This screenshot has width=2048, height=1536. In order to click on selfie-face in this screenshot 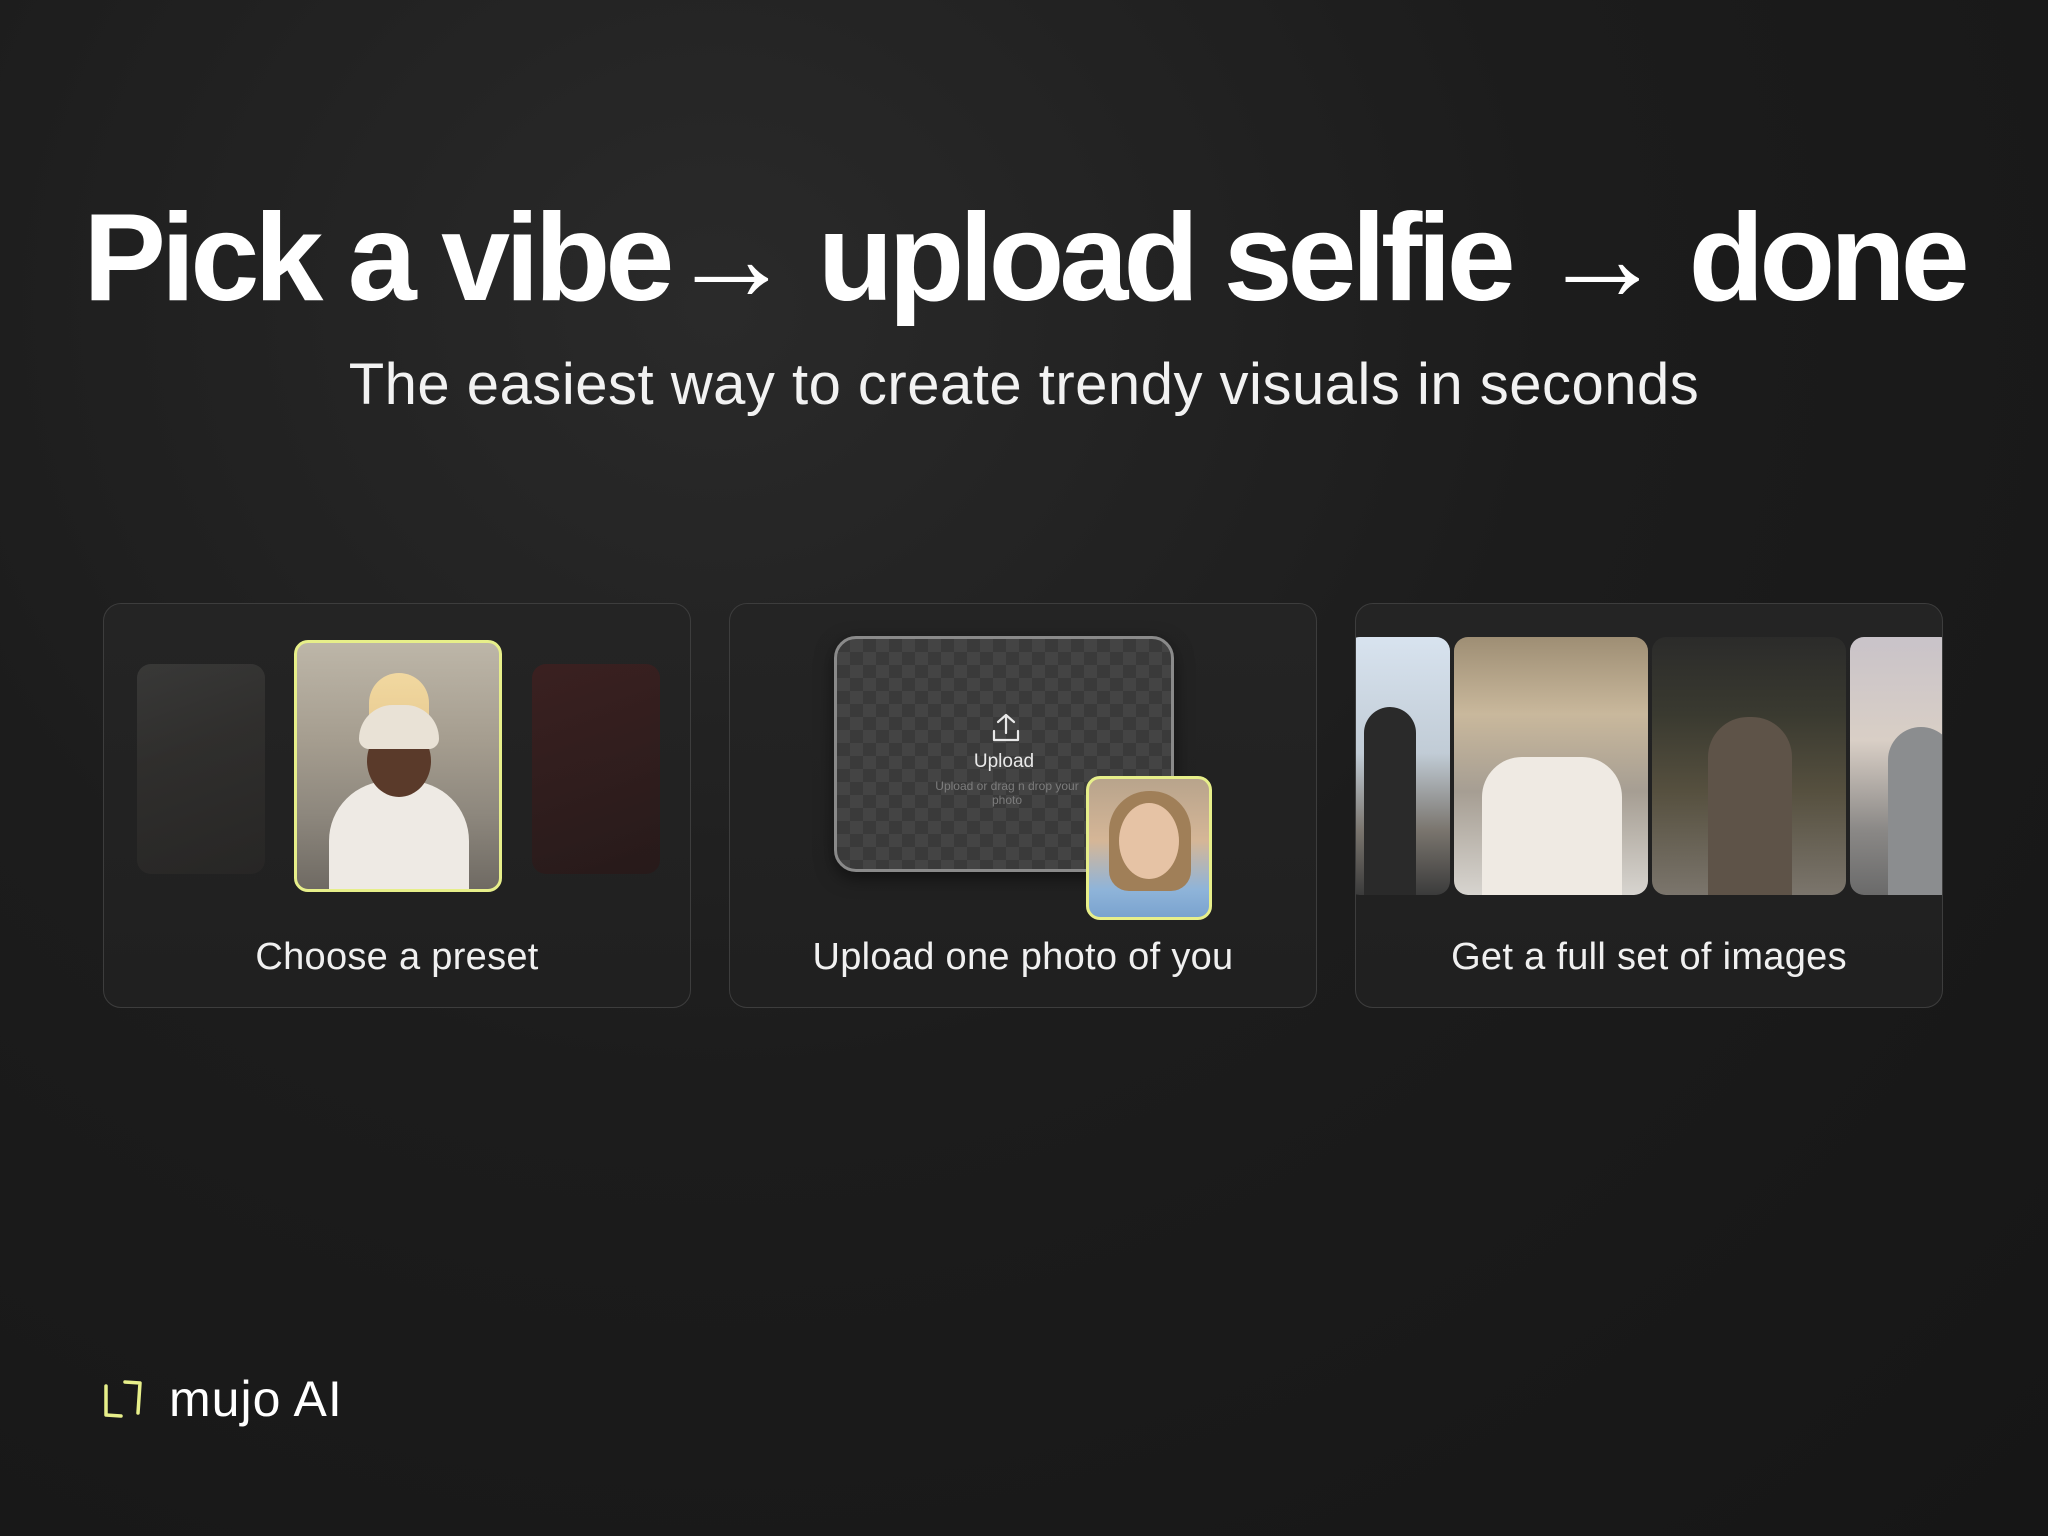, I will do `click(1149, 841)`.